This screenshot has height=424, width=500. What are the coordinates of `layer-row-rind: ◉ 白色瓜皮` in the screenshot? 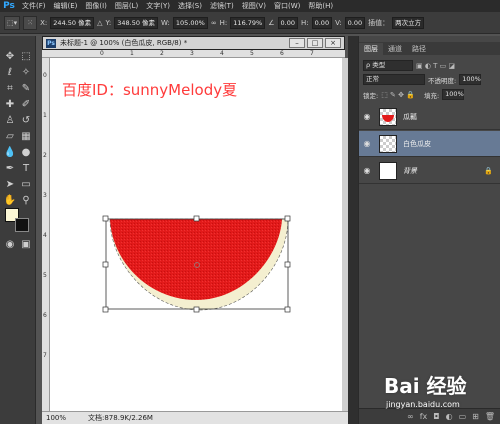 It's located at (429, 144).